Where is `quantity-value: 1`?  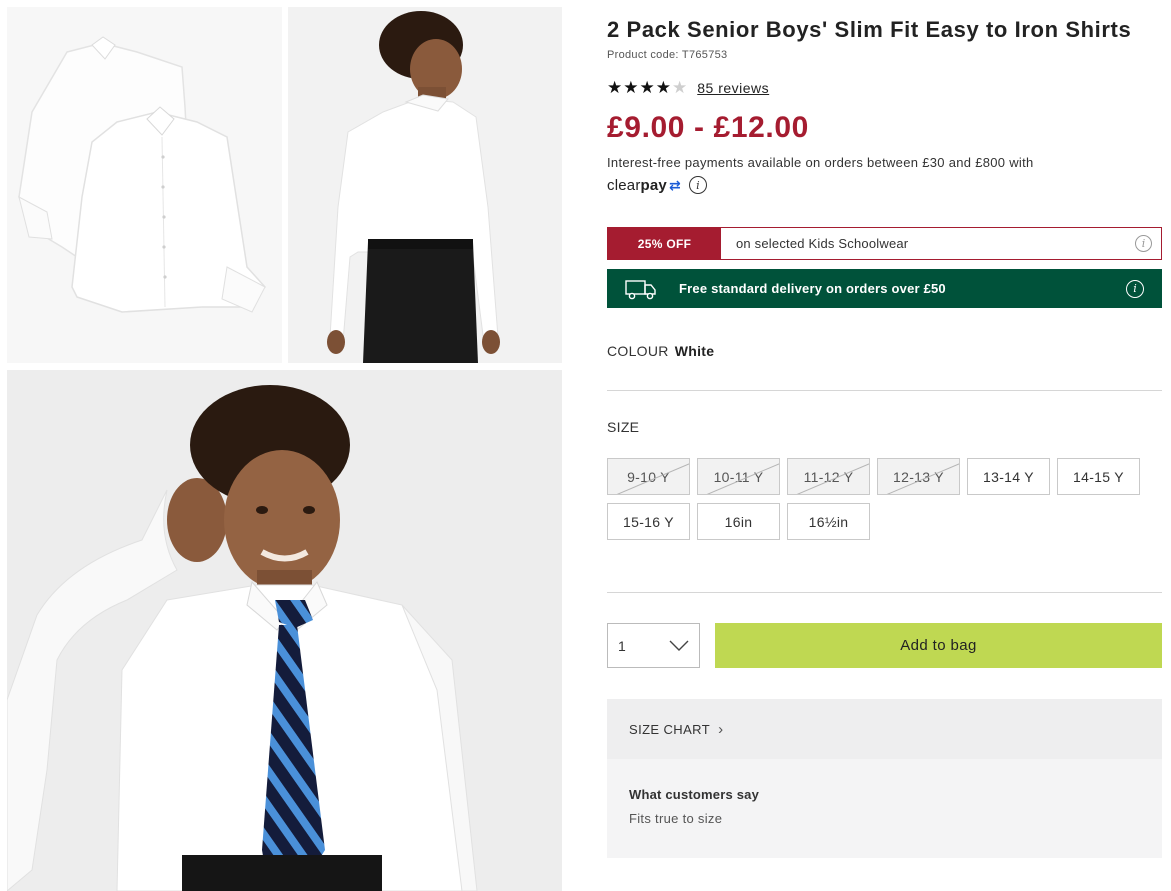
quantity-value: 1 is located at coordinates (622, 645).